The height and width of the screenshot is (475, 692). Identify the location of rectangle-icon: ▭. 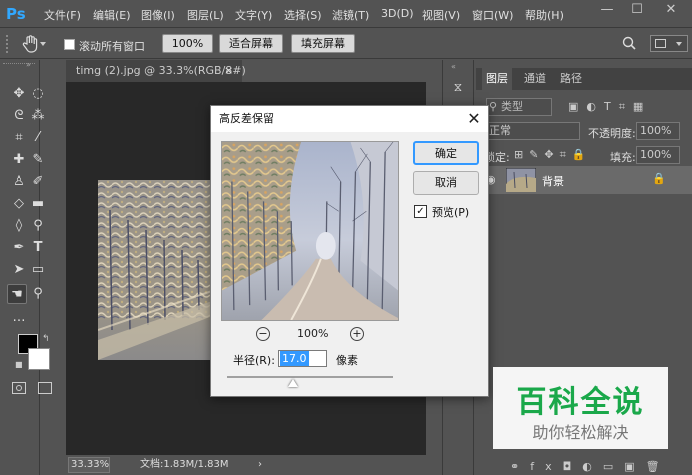
(38, 270).